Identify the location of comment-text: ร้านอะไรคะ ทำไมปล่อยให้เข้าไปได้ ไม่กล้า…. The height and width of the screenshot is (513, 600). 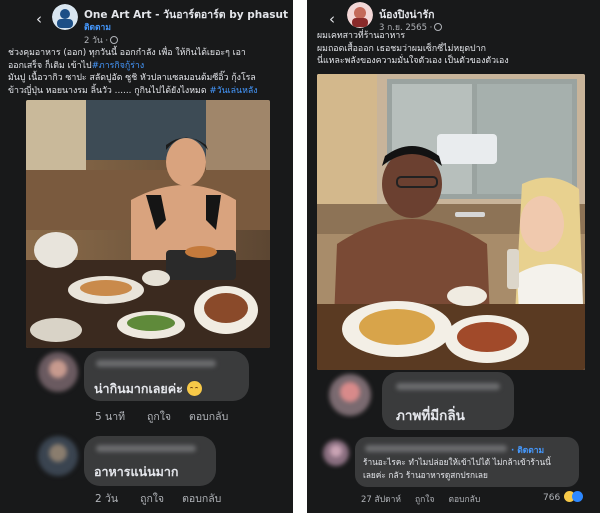
(457, 468).